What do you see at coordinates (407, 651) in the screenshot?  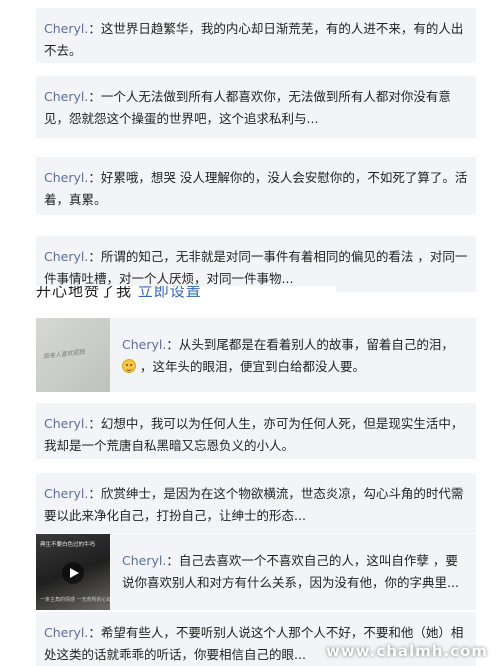 I see `site-watermark: www.chalmh.com` at bounding box center [407, 651].